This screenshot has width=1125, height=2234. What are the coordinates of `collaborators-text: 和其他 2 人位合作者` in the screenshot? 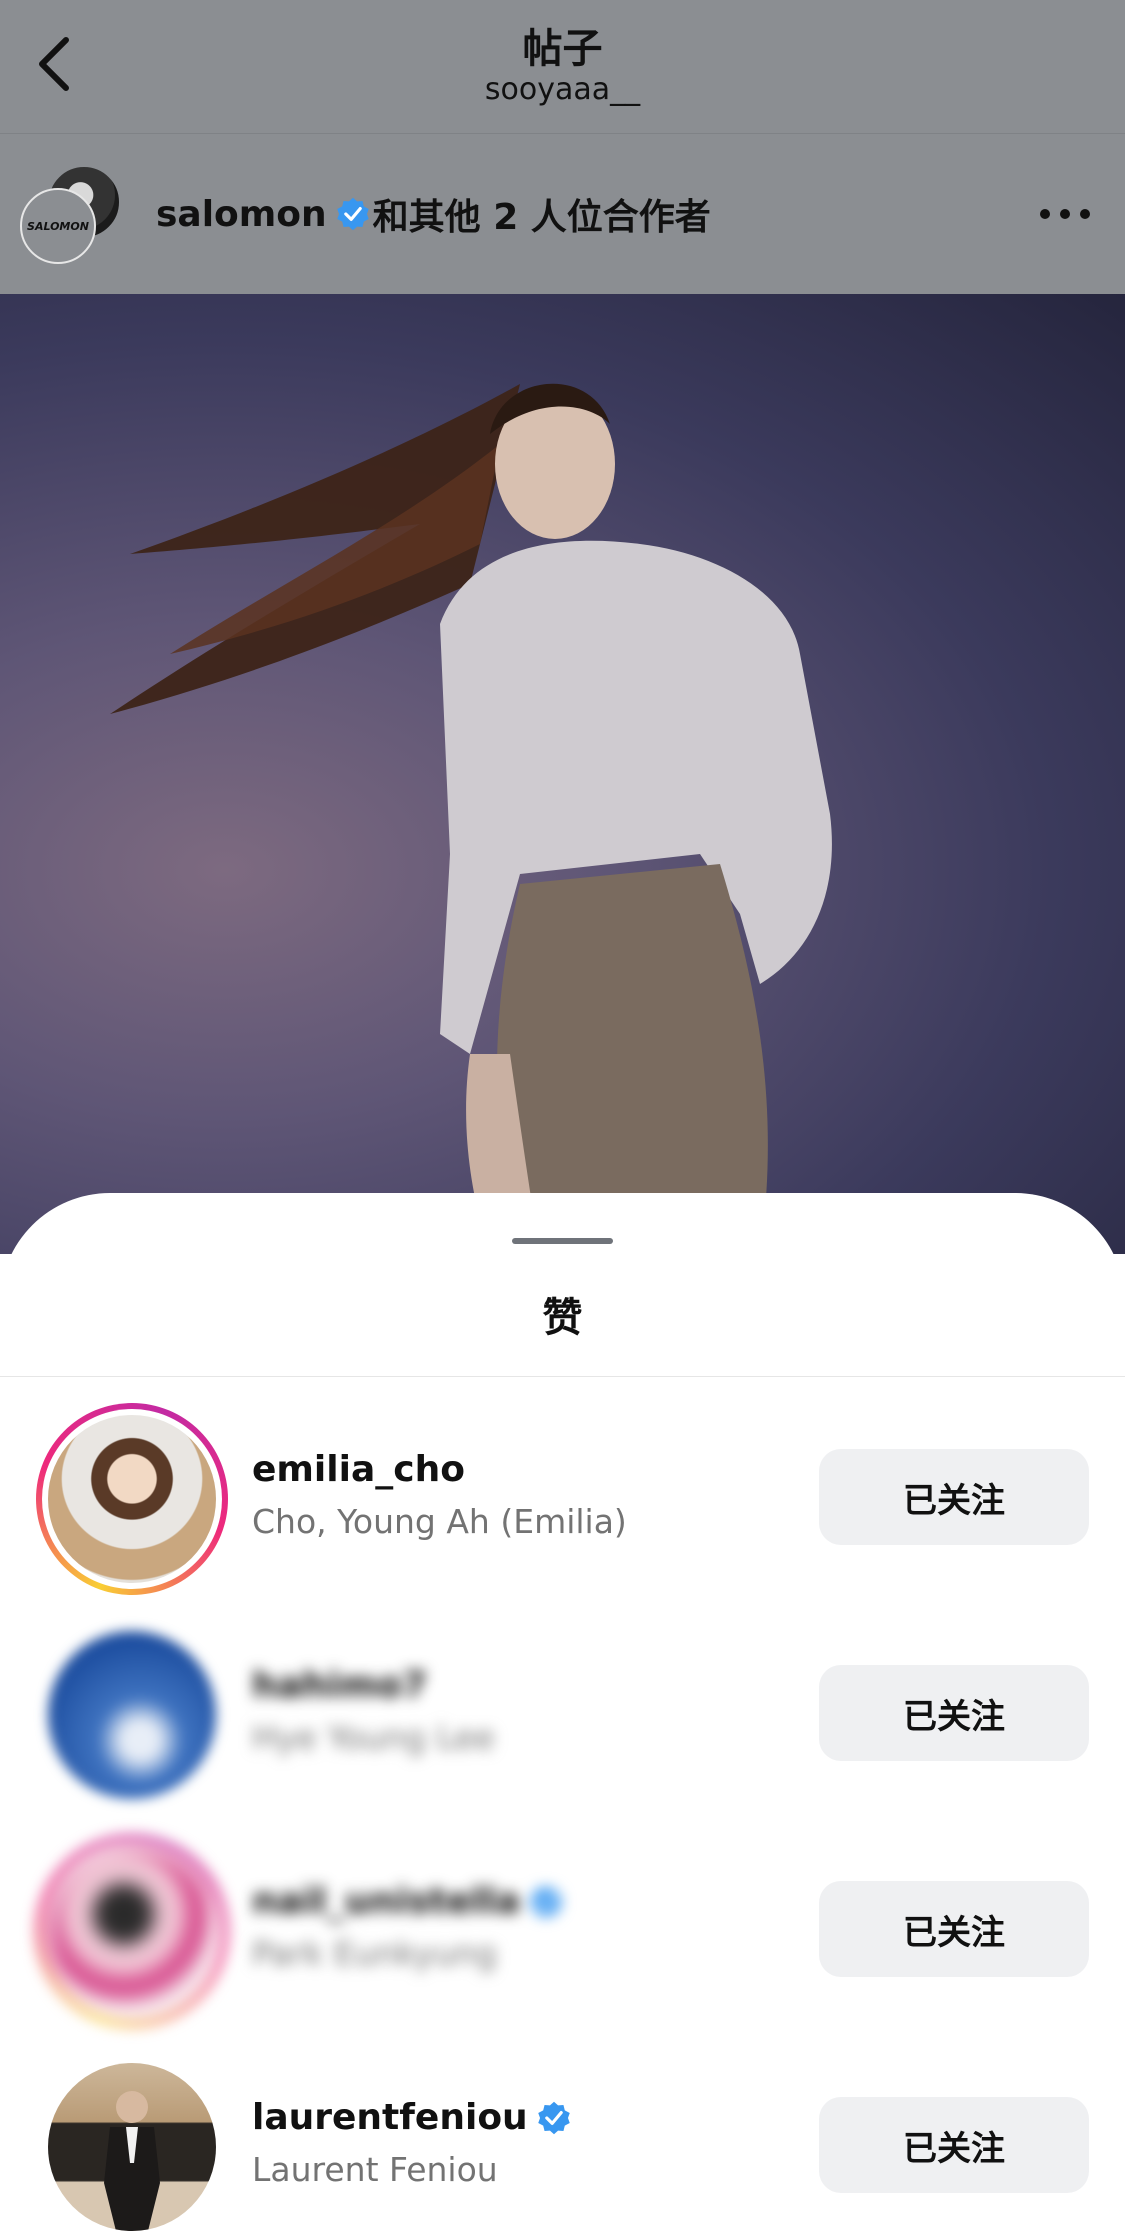 It's located at (542, 214).